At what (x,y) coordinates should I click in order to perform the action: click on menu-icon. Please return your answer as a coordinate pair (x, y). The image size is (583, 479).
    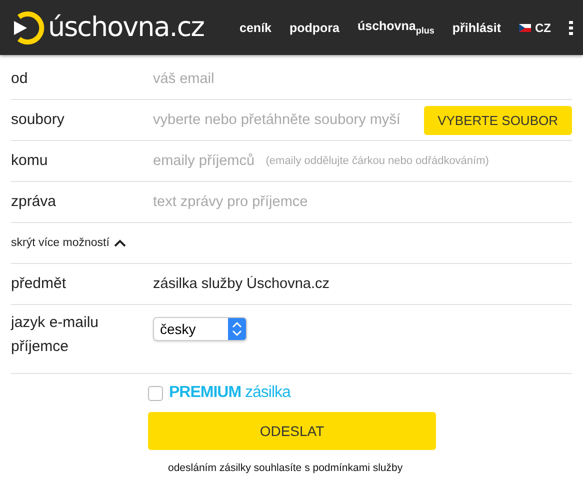
    Looking at the image, I should click on (571, 27).